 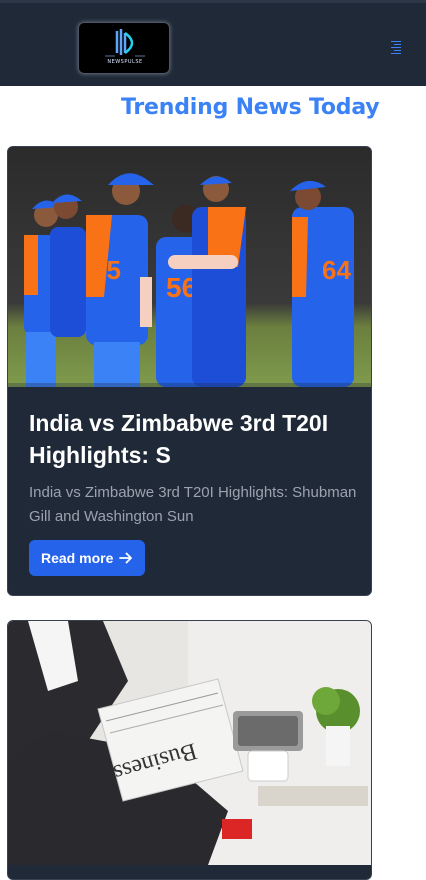 What do you see at coordinates (106, 270) in the screenshot?
I see `svg-text: 25` at bounding box center [106, 270].